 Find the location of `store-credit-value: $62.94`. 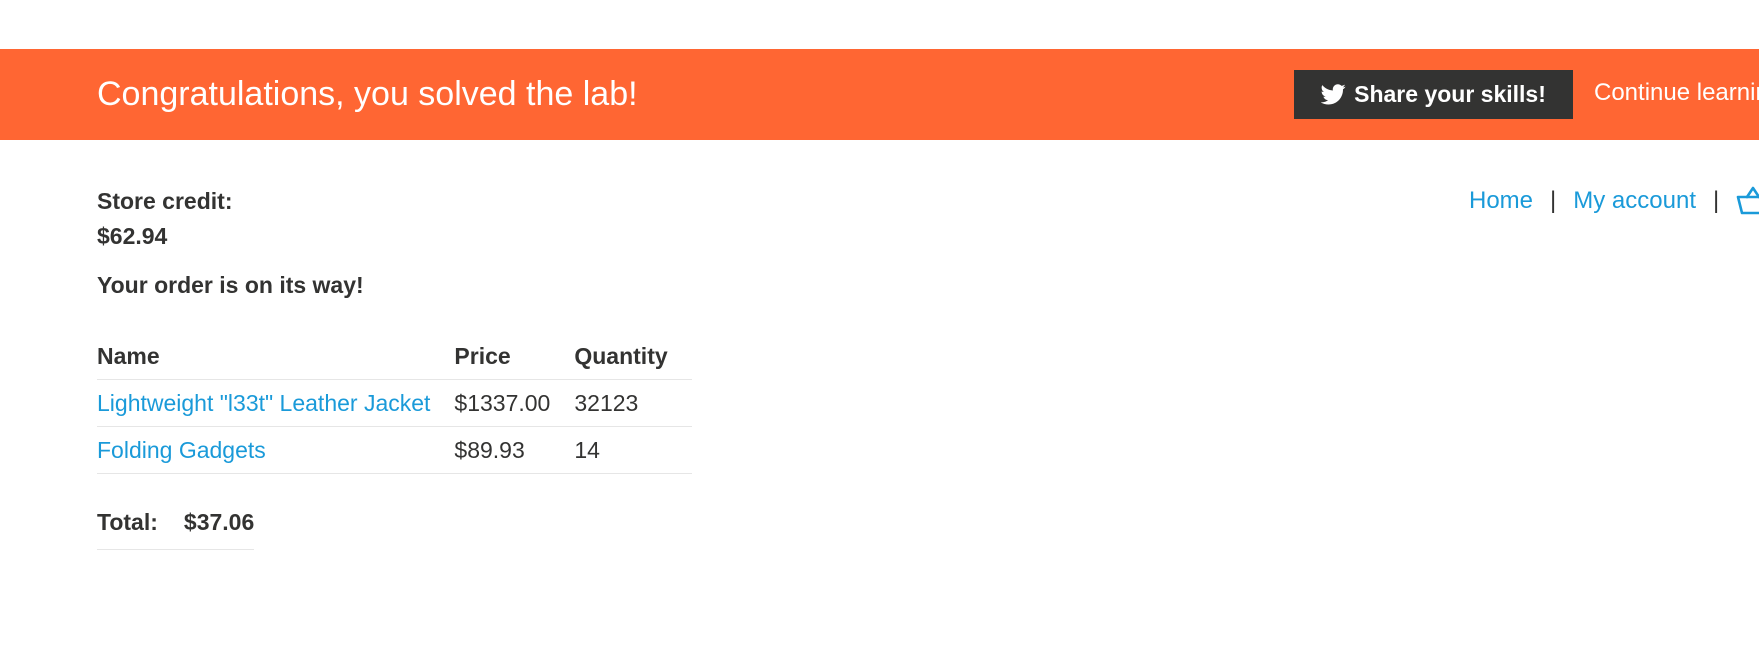

store-credit-value: $62.94 is located at coordinates (132, 236).